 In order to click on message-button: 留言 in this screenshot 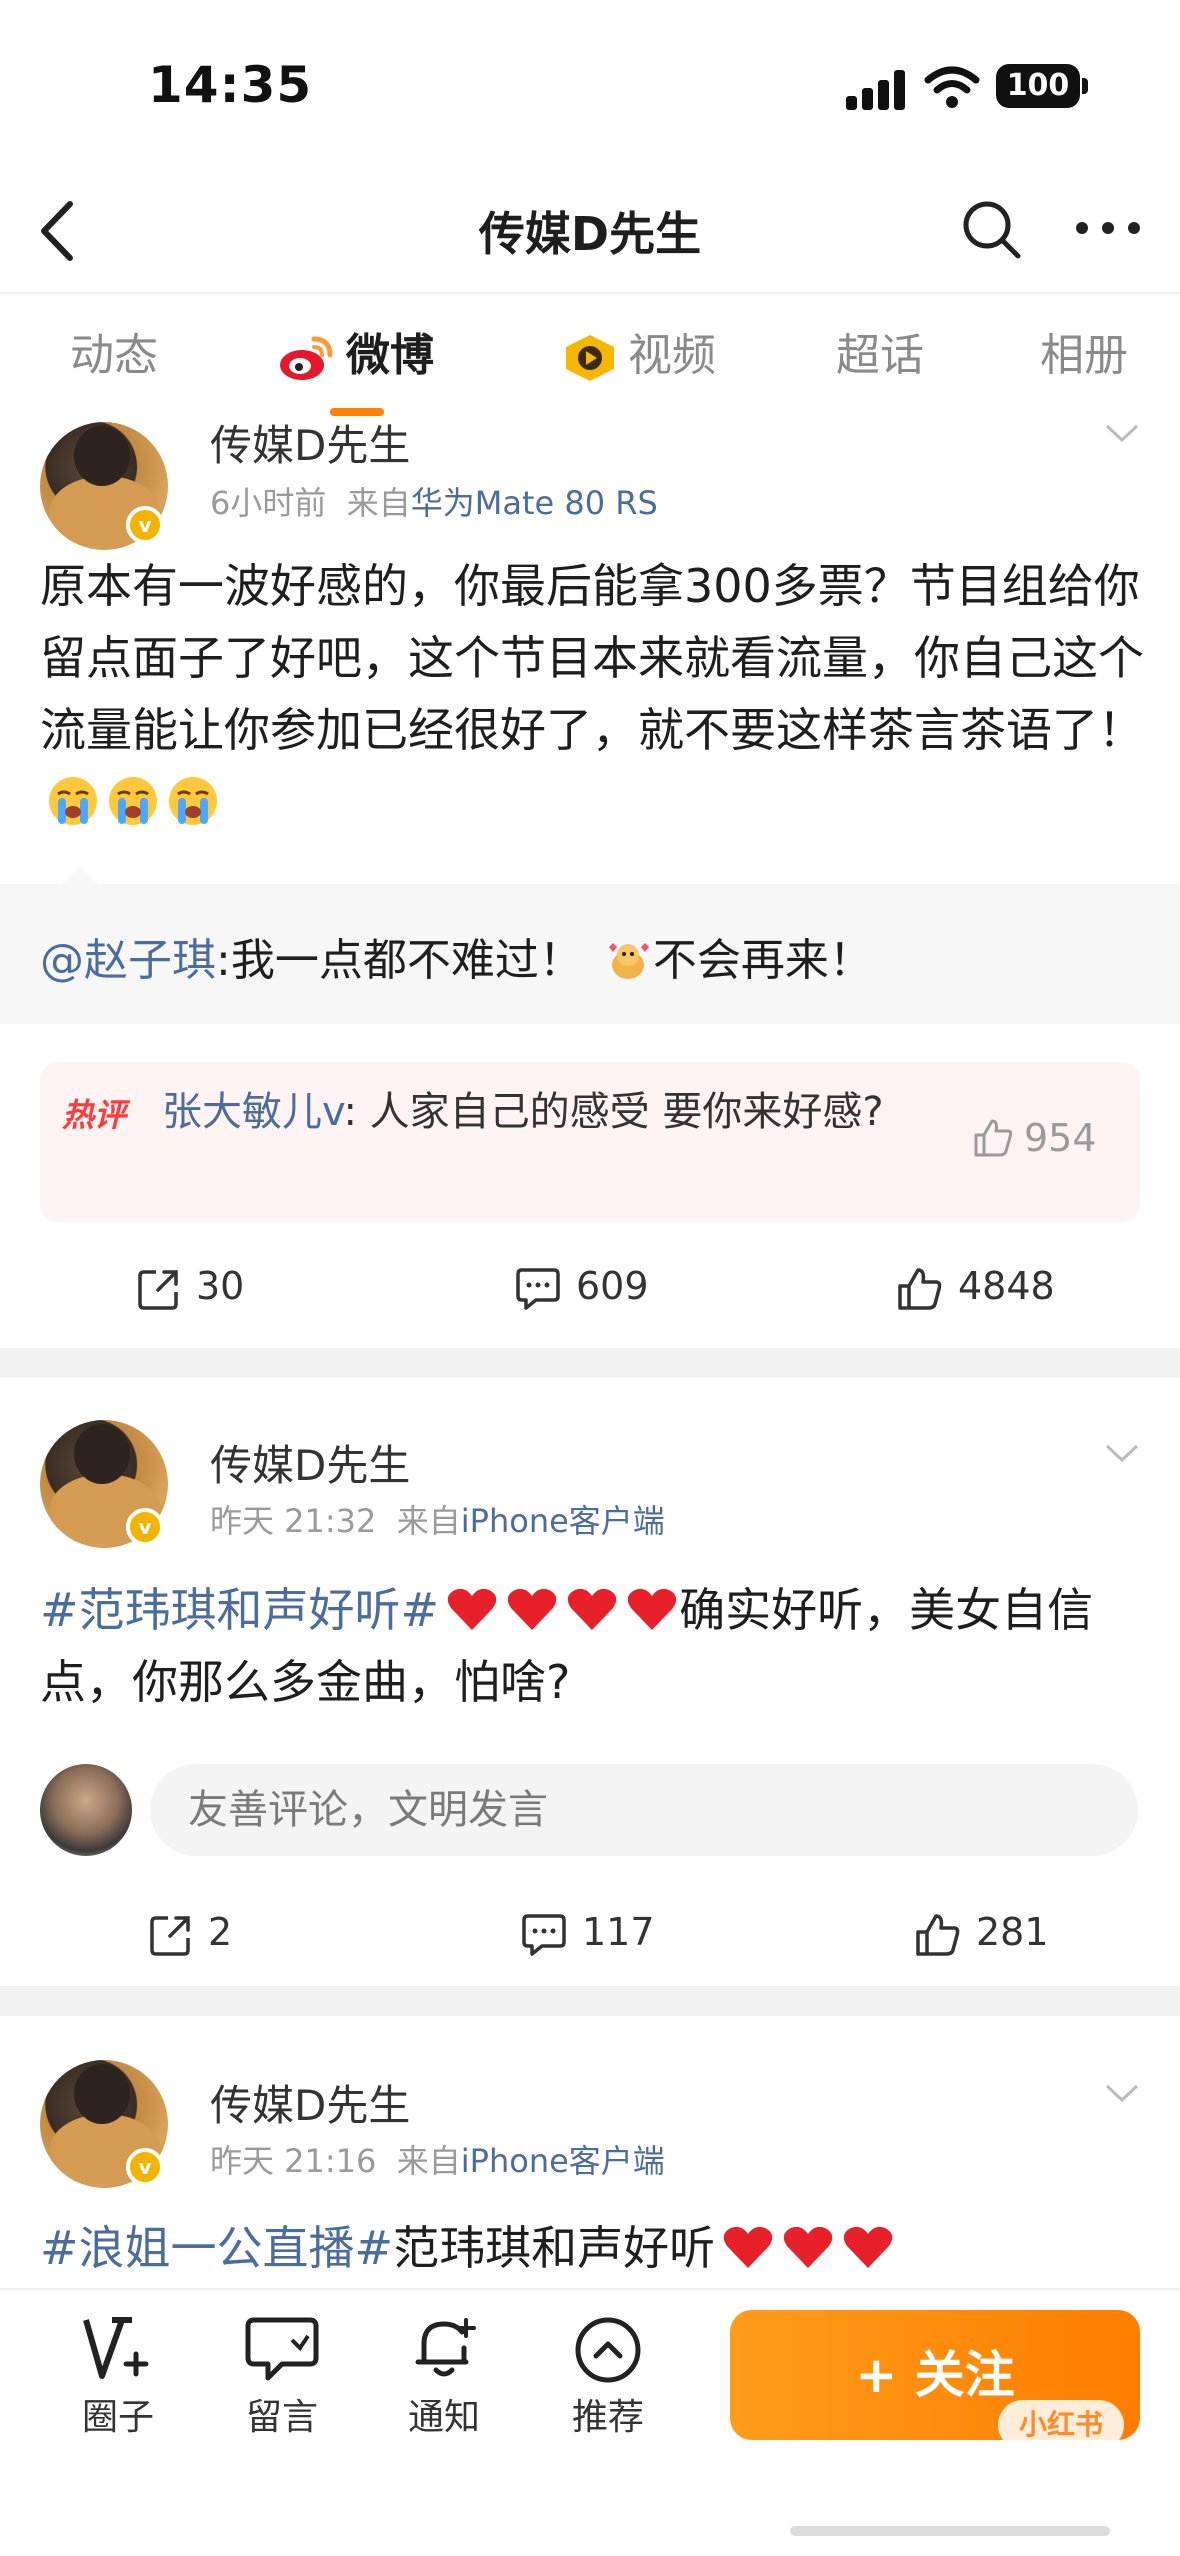, I will do `click(282, 2377)`.